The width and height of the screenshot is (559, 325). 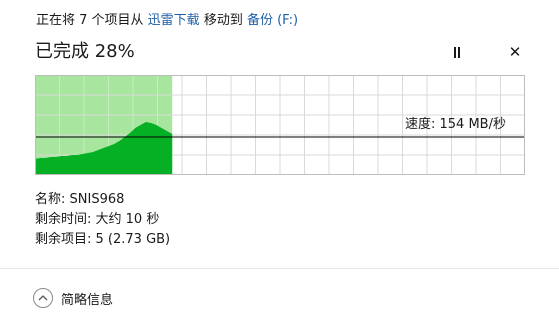 What do you see at coordinates (455, 124) in the screenshot?
I see `transfer-speed-label: 速度: 154 MB/秒` at bounding box center [455, 124].